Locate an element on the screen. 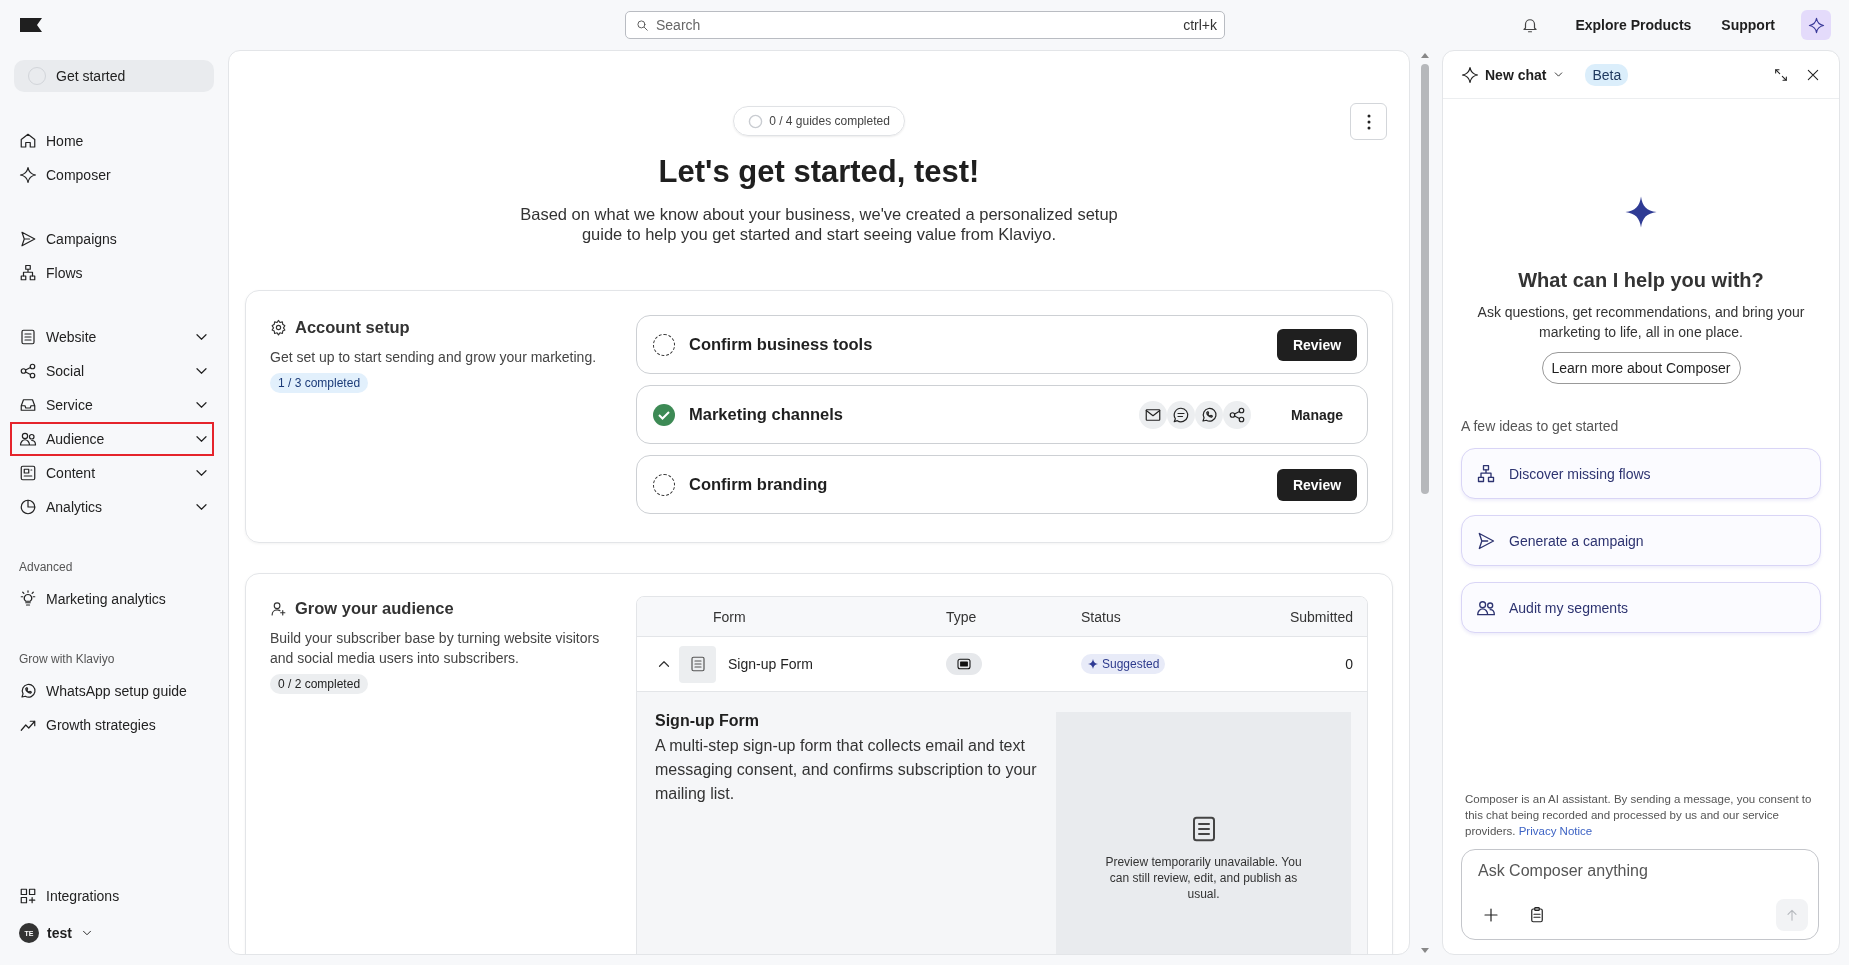 This screenshot has height=965, width=1849. preview-note: Preview temporarily unavailable. You can still review, edit, and publish as usual. is located at coordinates (1203, 878).